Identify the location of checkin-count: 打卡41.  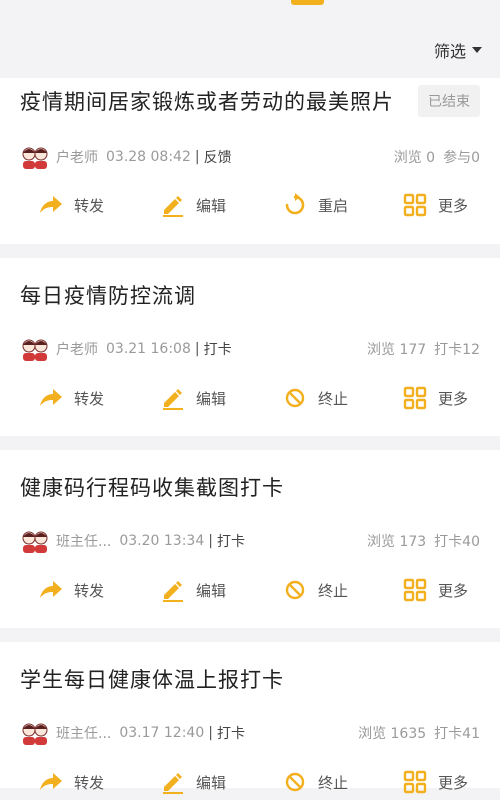
(457, 734).